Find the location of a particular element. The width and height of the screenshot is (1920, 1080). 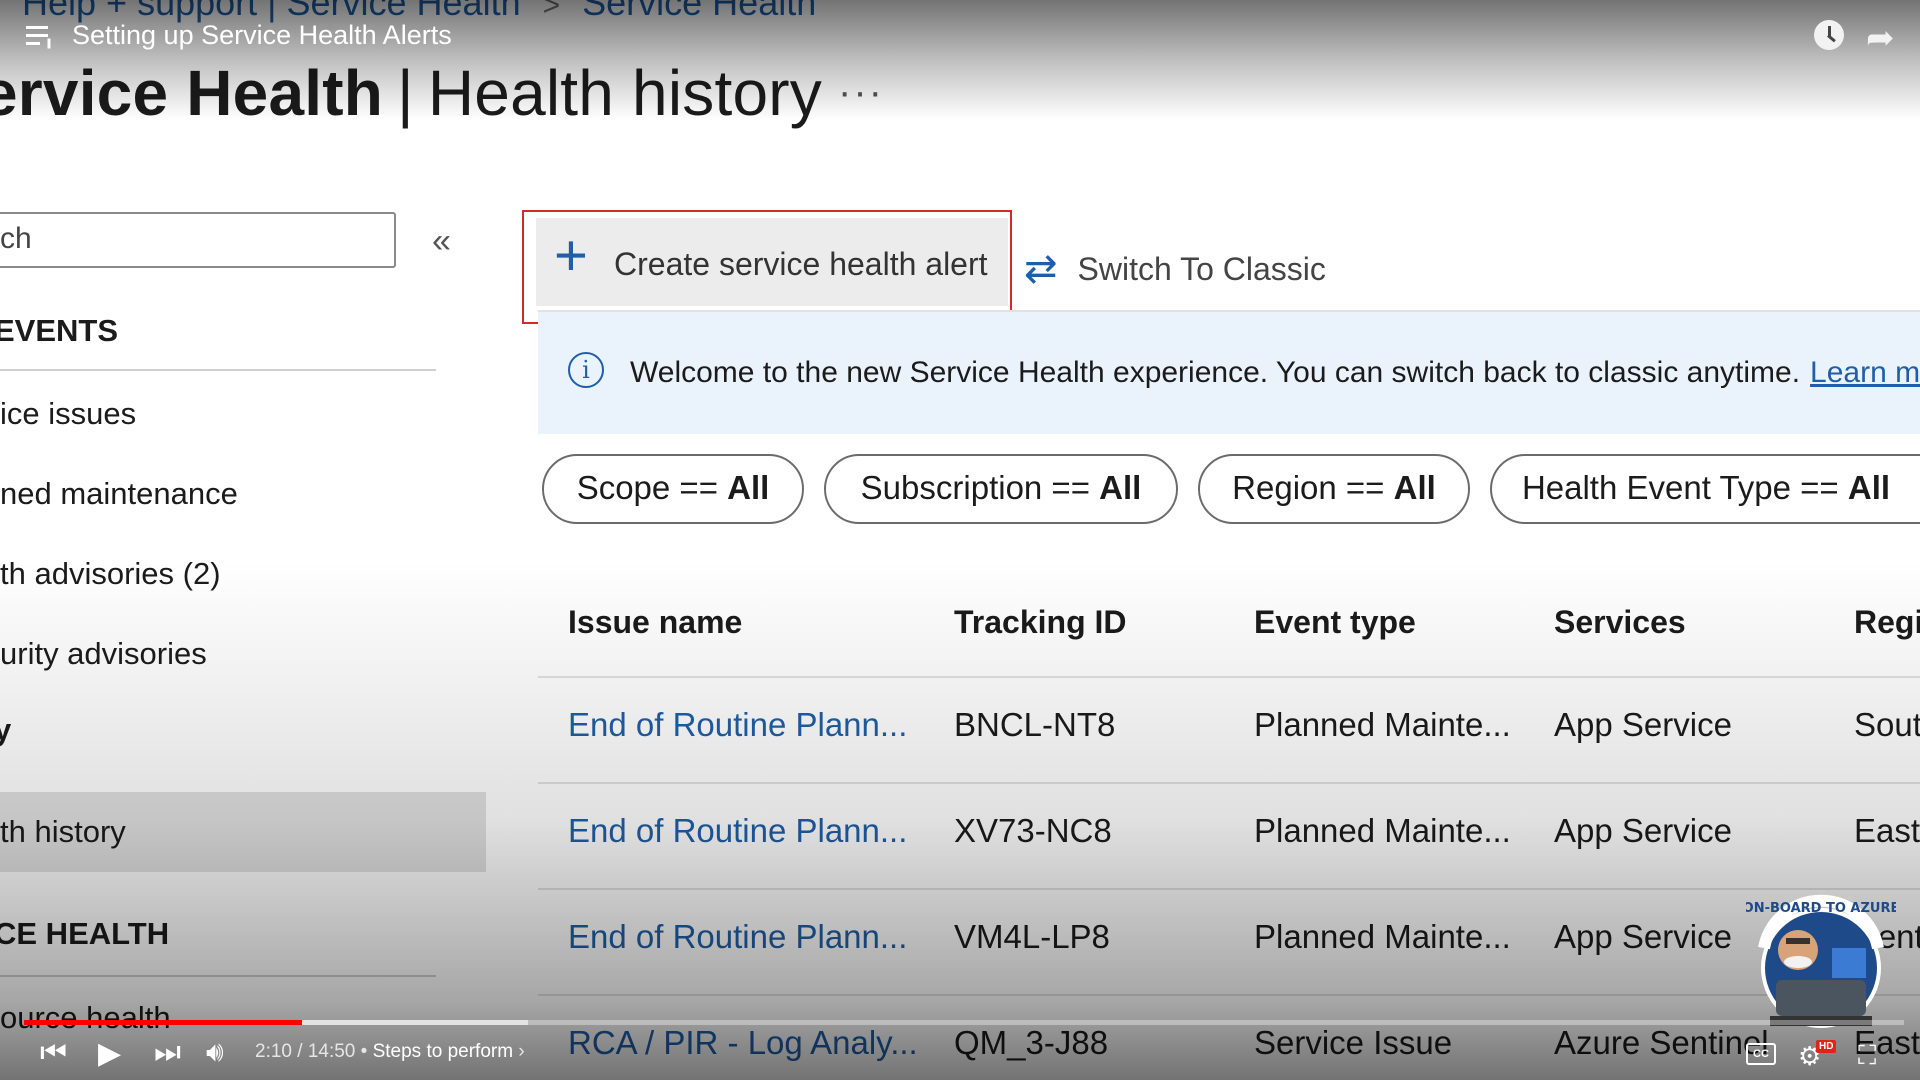

filter-subscription: Subscription == All is located at coordinates (1001, 489).